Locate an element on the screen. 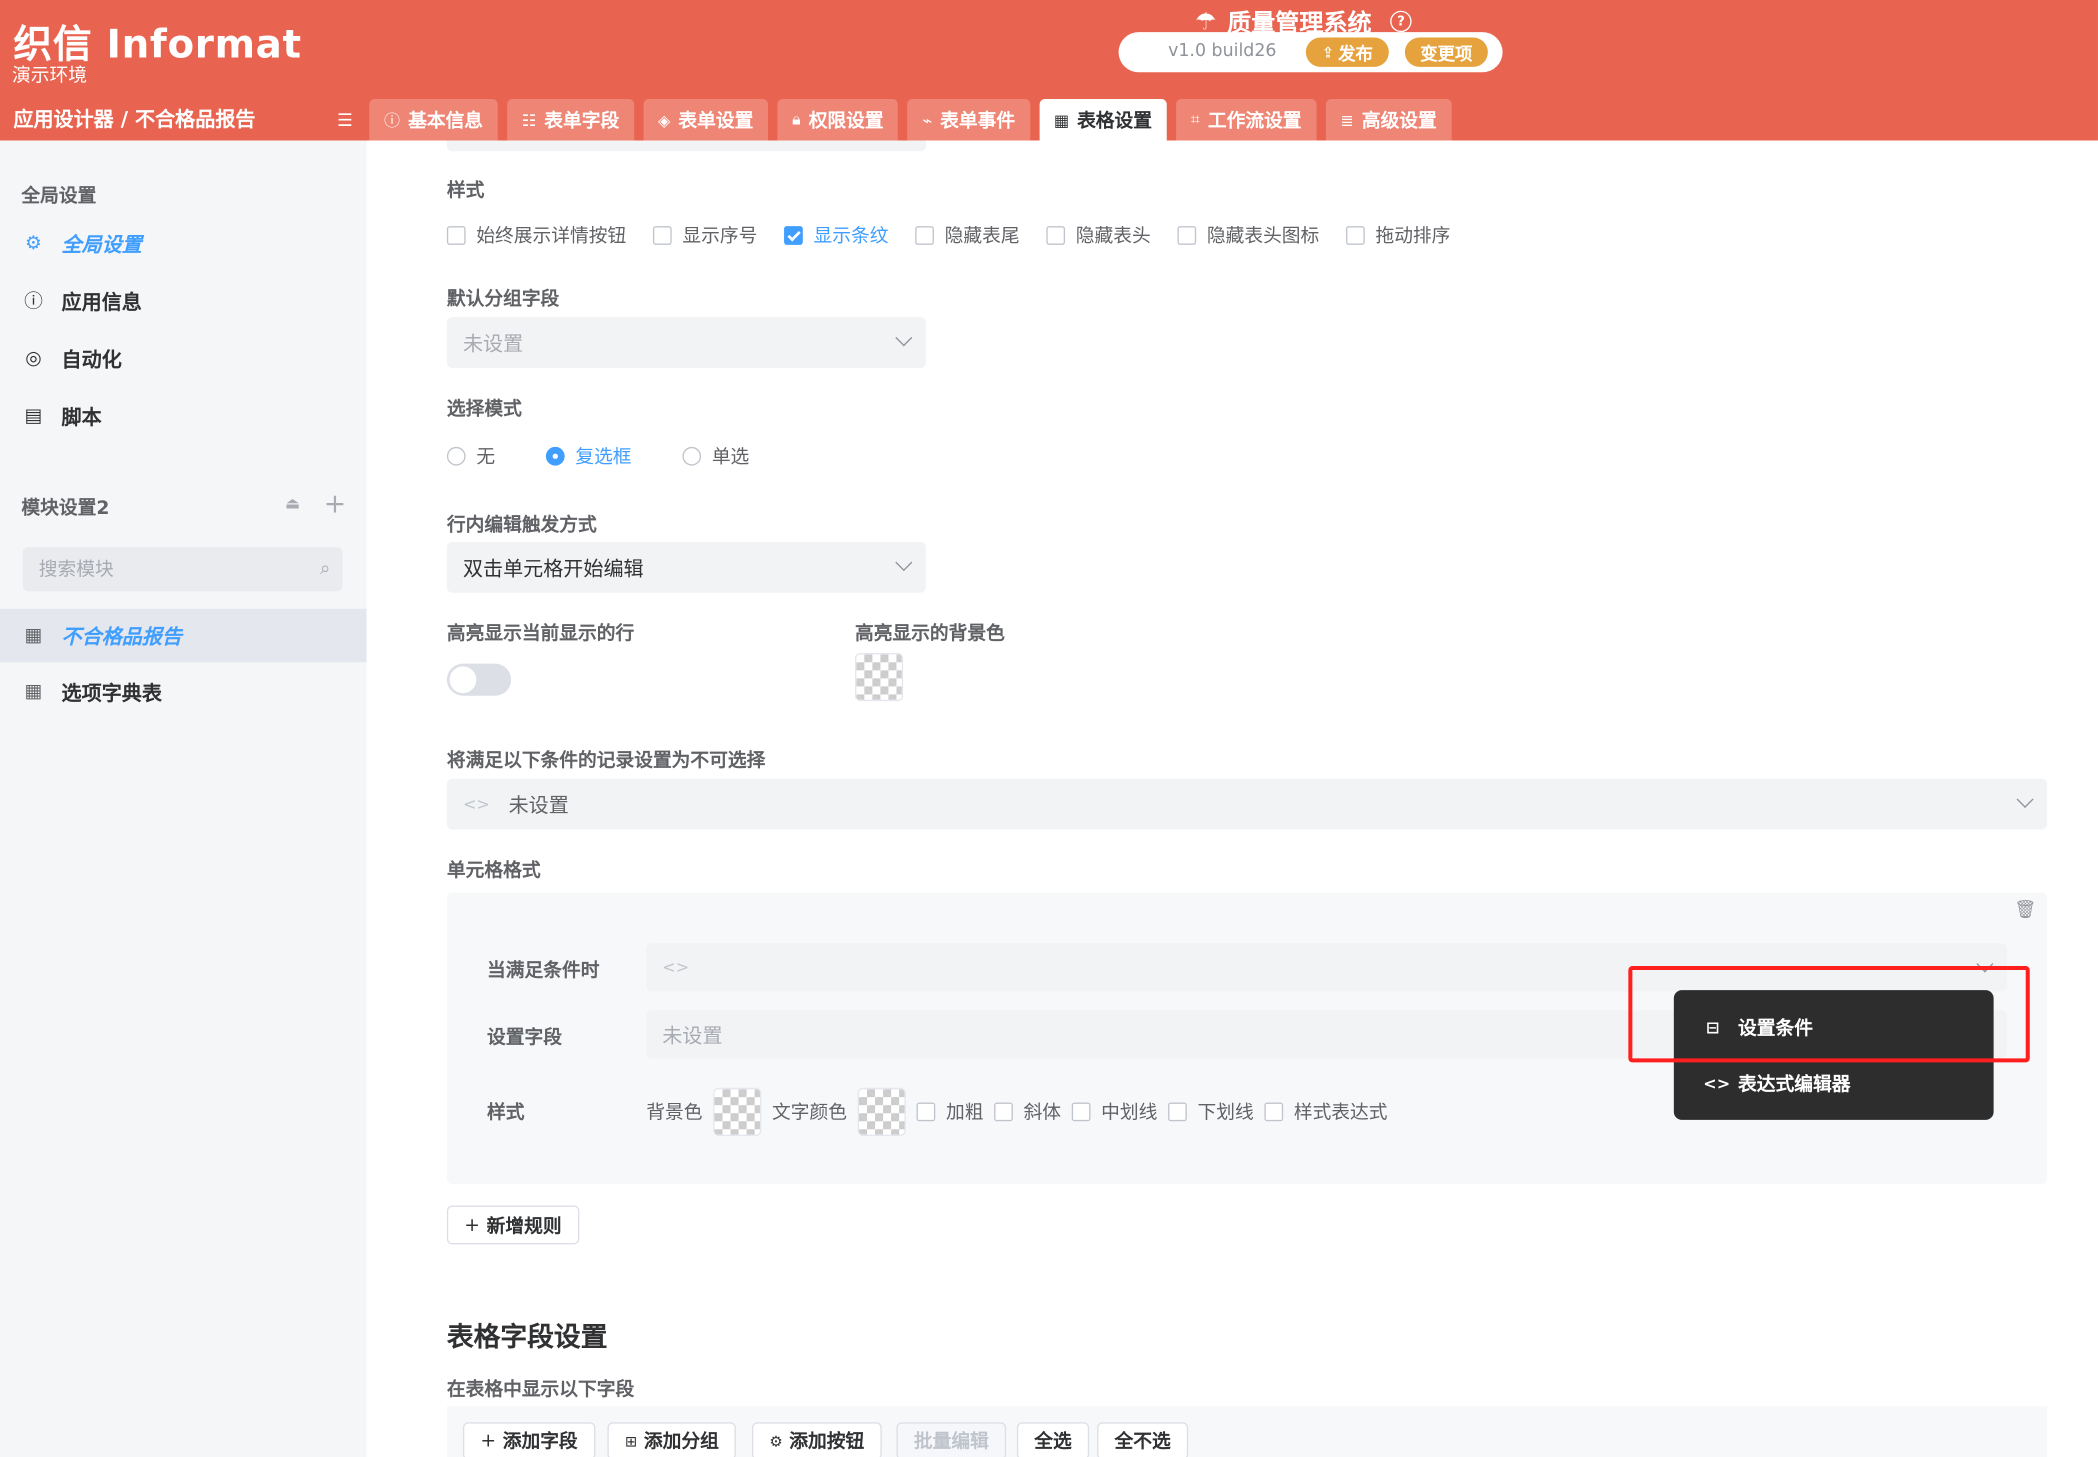  option-bold: 加粗 is located at coordinates (950, 1111).